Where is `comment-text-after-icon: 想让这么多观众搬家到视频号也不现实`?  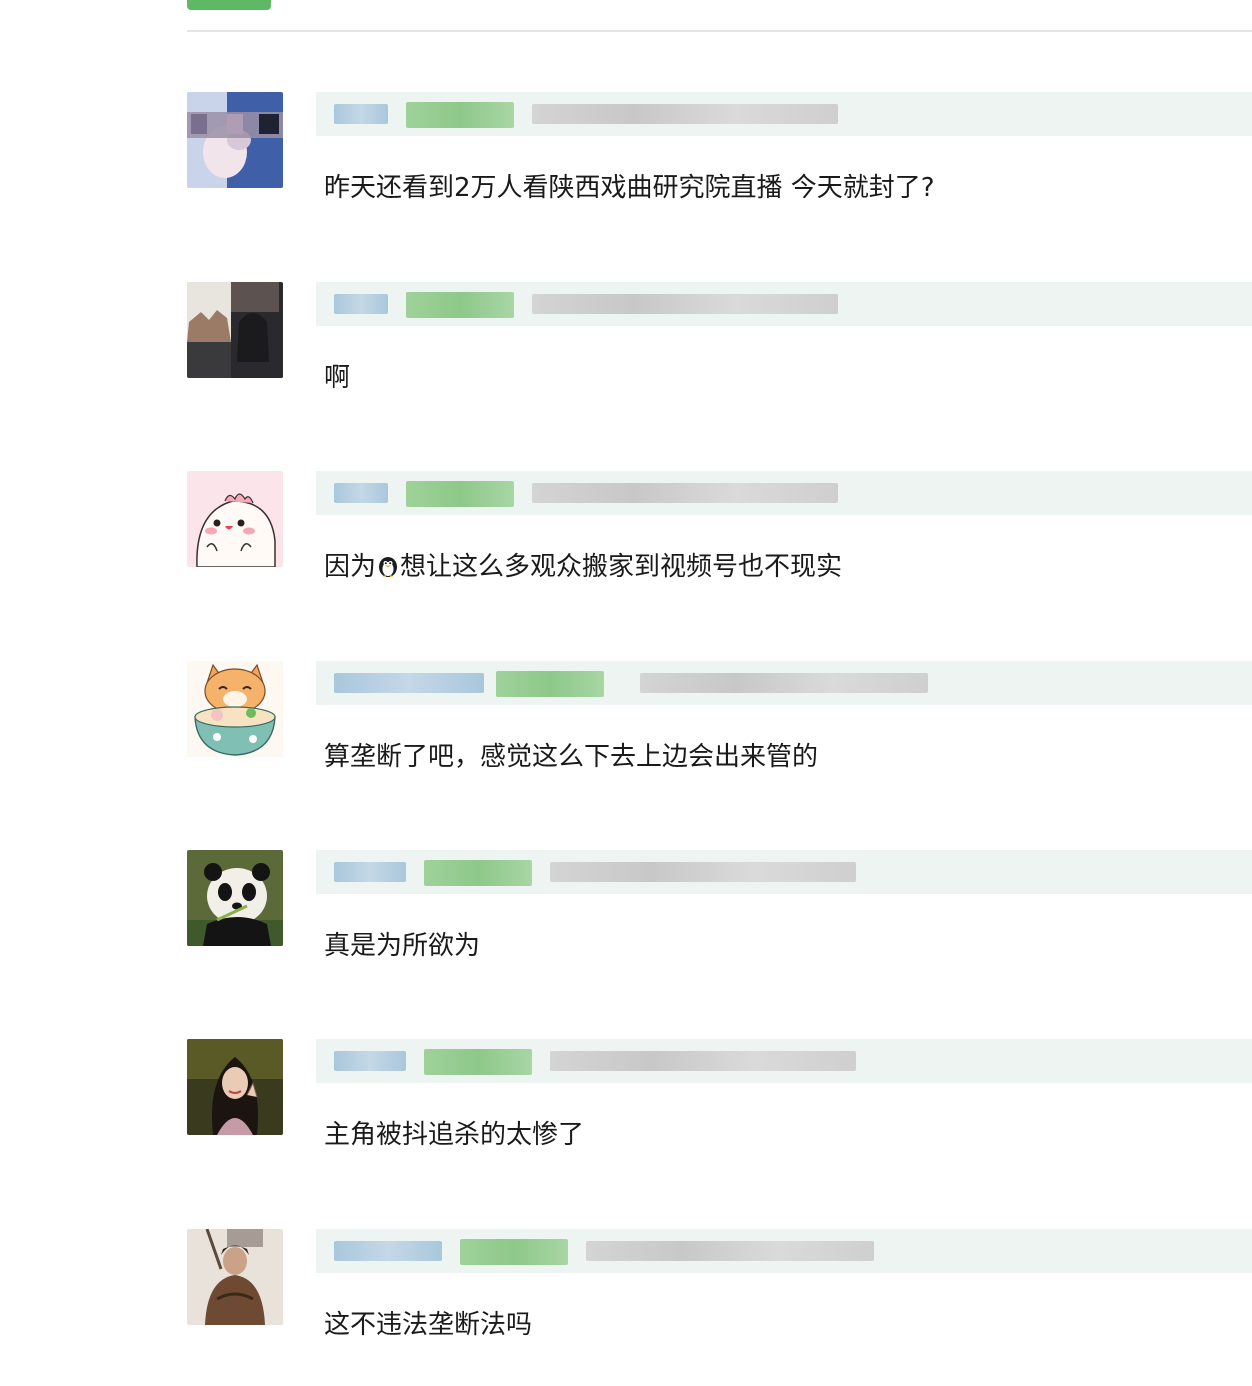
comment-text-after-icon: 想让这么多观众搬家到视频号也不现实 is located at coordinates (621, 567).